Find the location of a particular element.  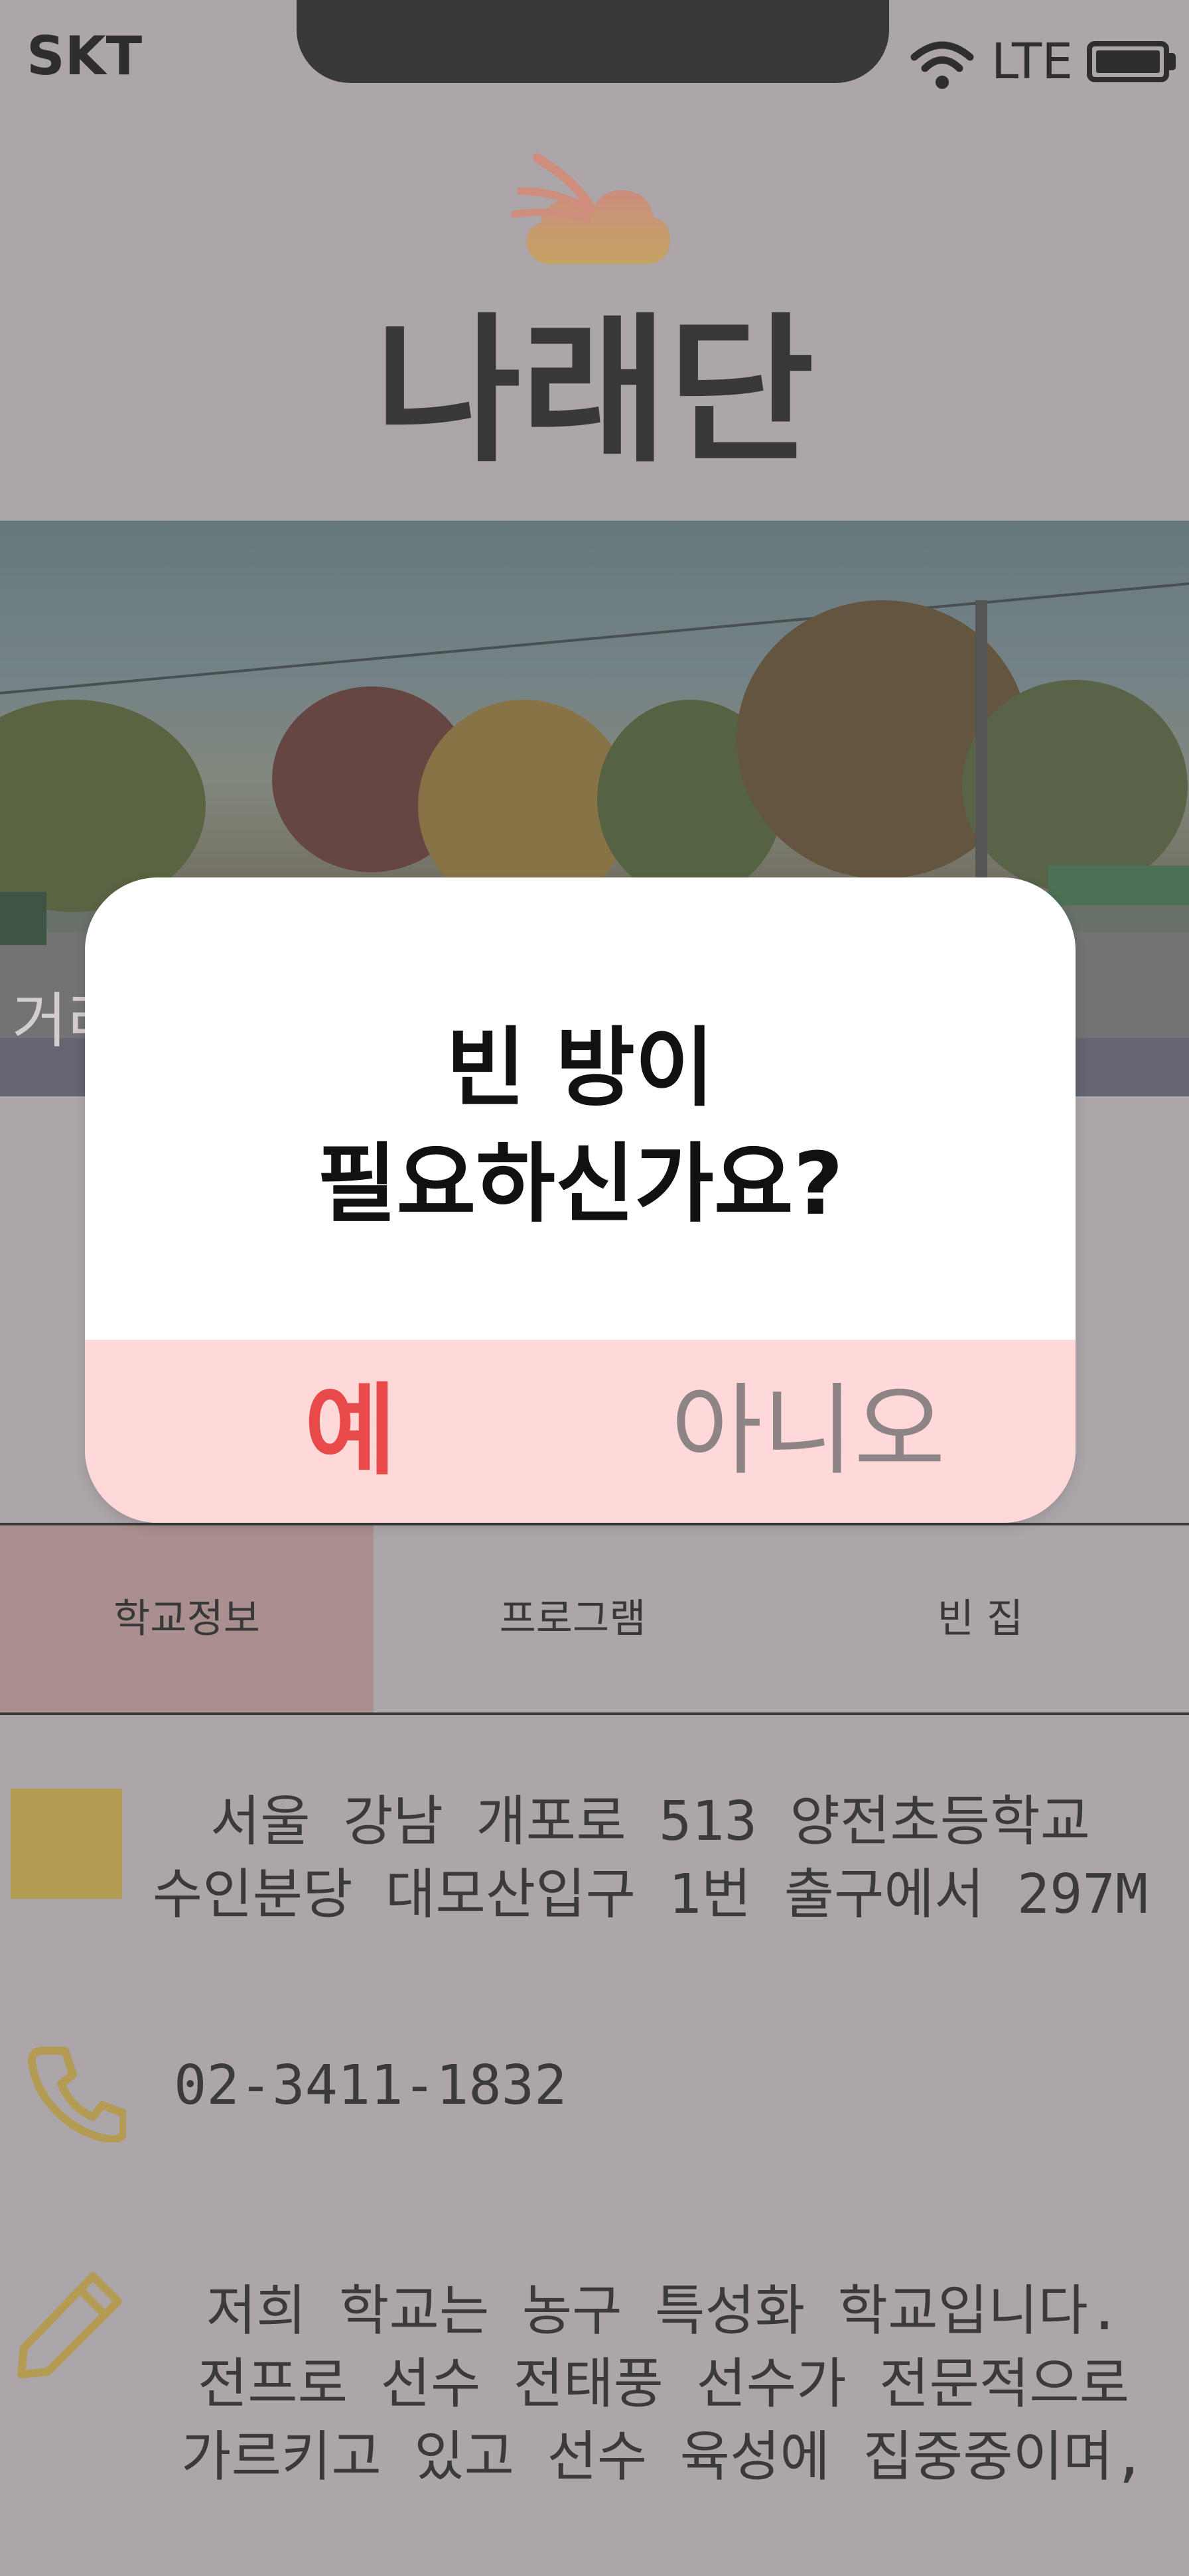

dialog-message-line-2: 필요하신가요? is located at coordinates (579, 1184).